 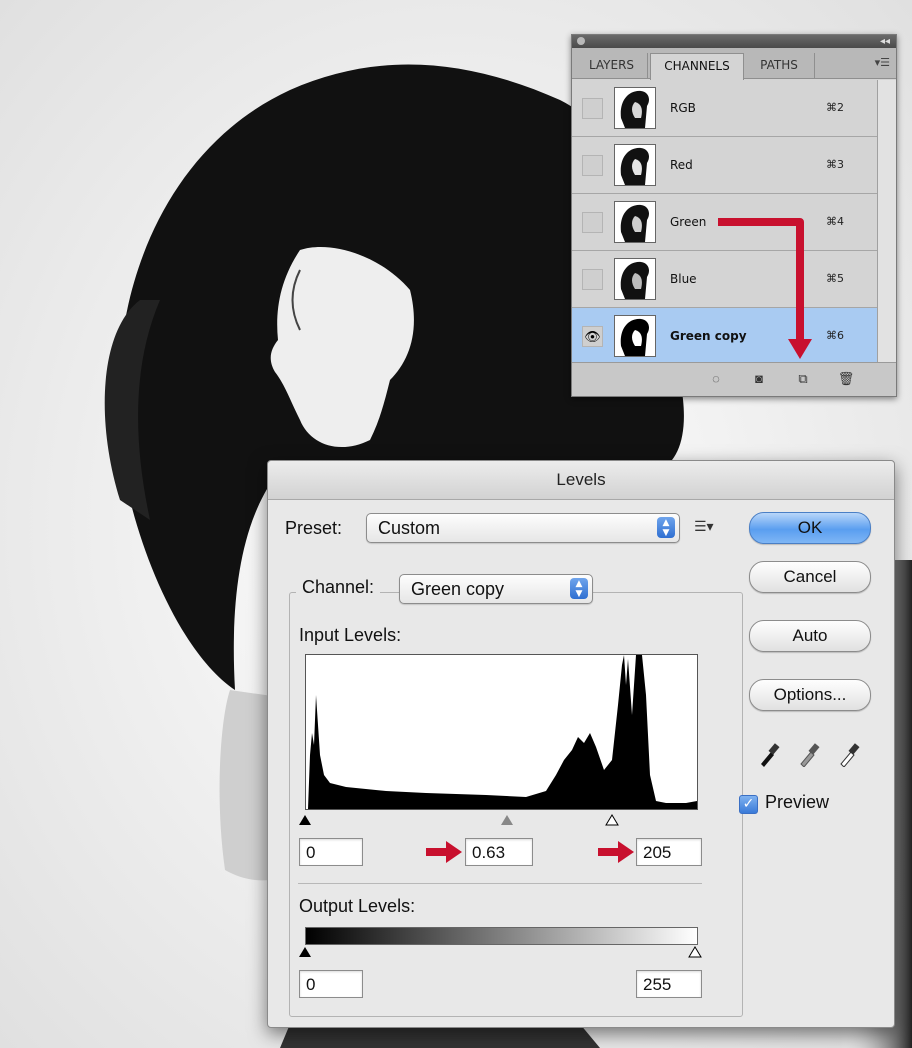 What do you see at coordinates (612, 65) in the screenshot?
I see `tab-layers: LAYERS` at bounding box center [612, 65].